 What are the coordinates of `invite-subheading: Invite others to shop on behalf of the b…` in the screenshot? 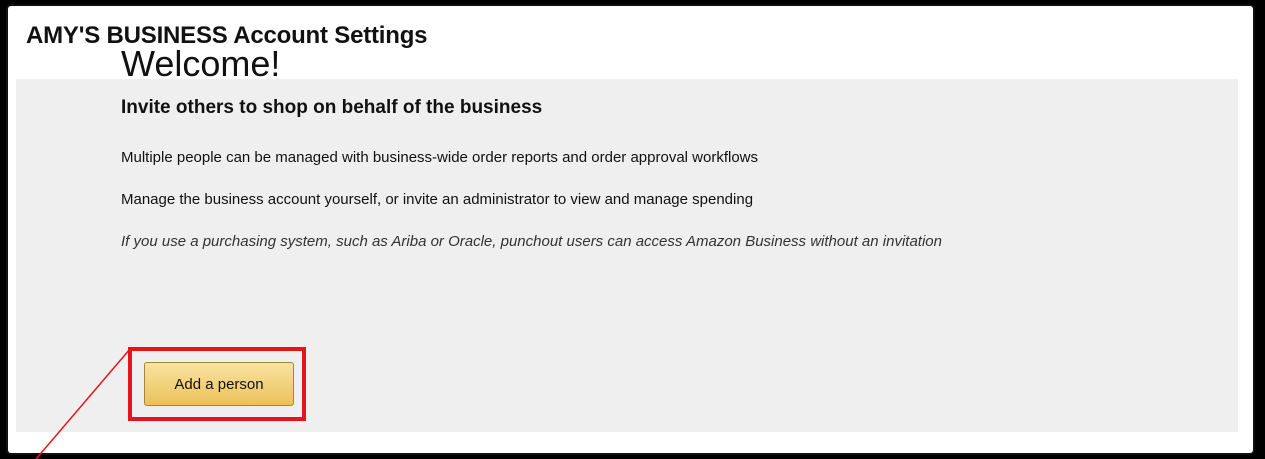 It's located at (332, 107).